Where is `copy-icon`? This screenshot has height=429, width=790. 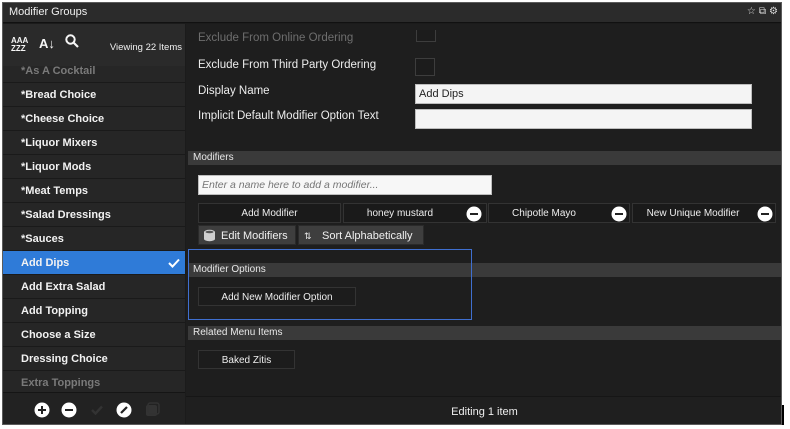 copy-icon is located at coordinates (152, 410).